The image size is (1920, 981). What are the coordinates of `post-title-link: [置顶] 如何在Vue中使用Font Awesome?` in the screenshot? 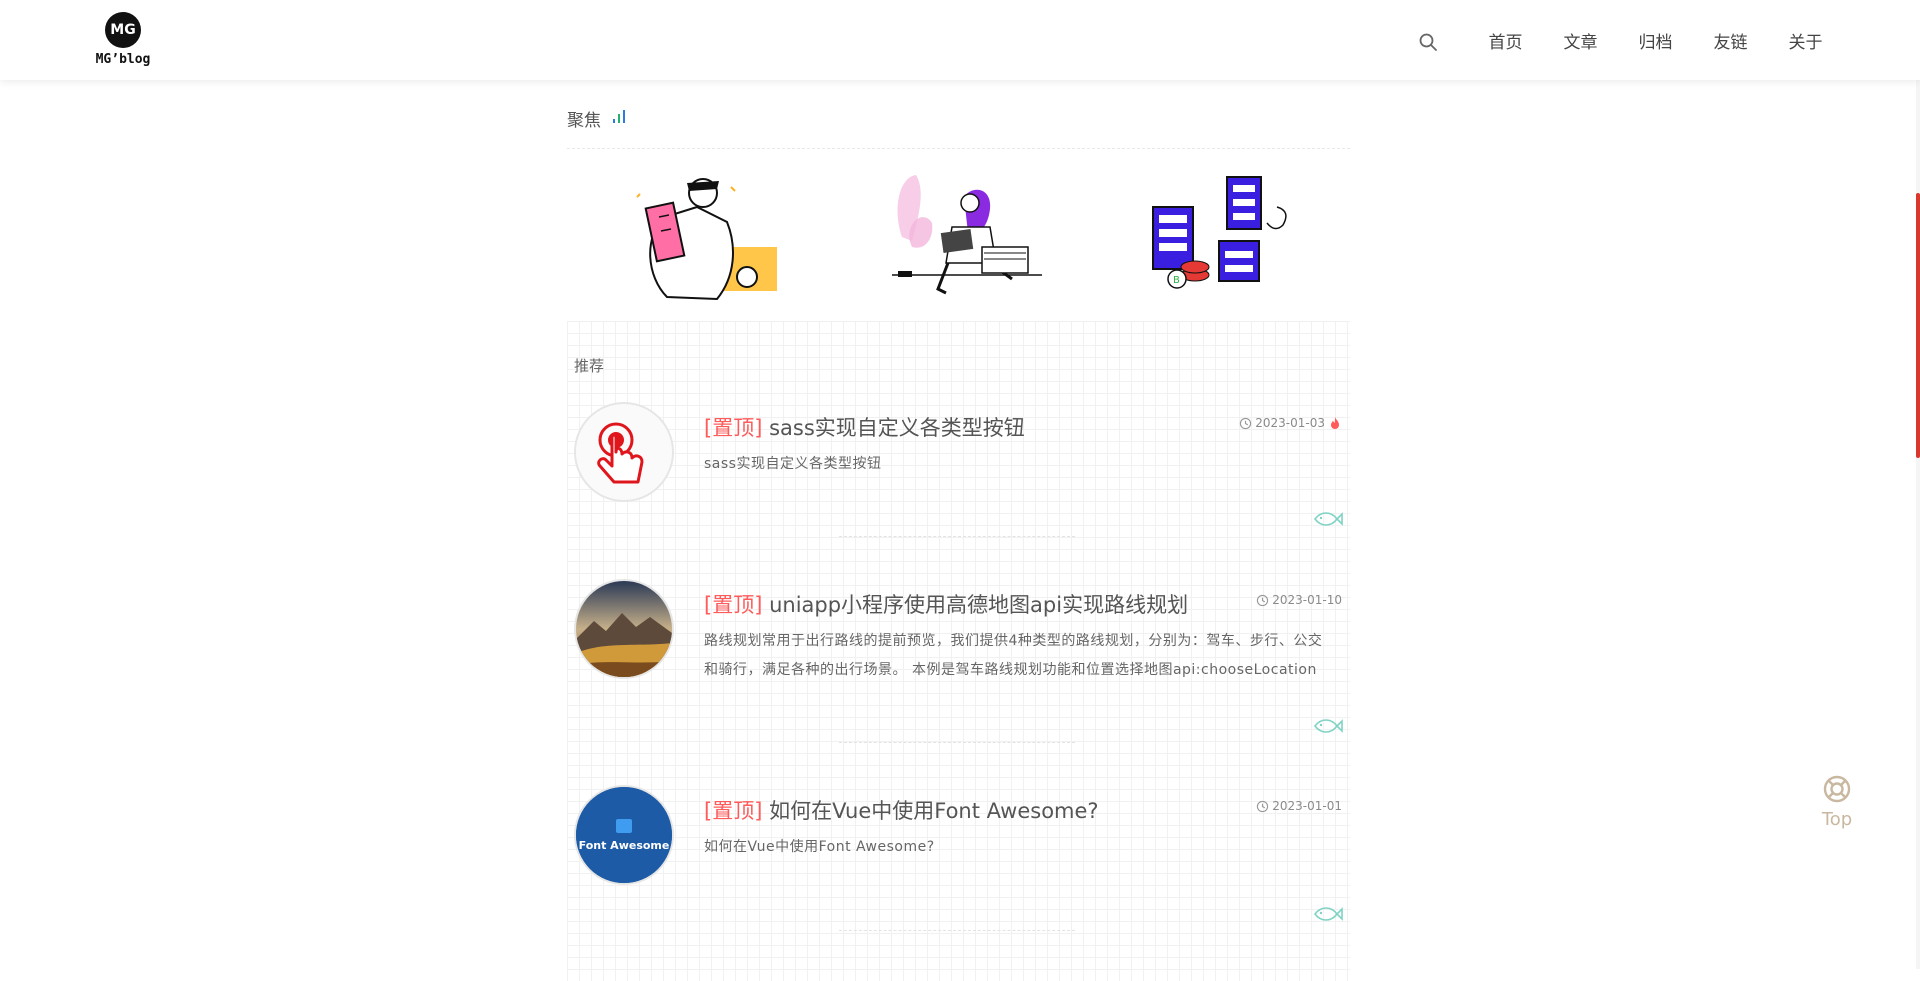 It's located at (901, 810).